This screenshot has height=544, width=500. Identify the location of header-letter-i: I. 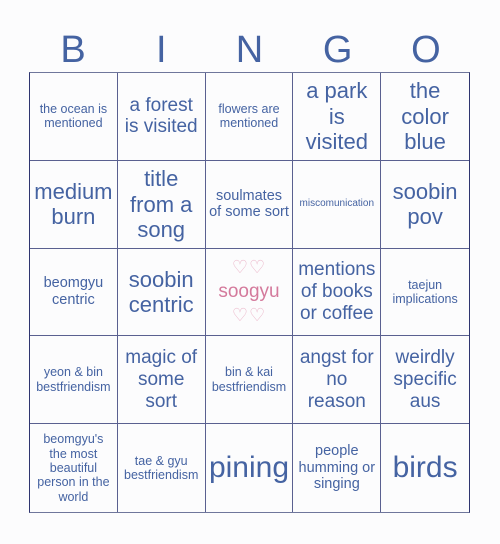
(161, 50).